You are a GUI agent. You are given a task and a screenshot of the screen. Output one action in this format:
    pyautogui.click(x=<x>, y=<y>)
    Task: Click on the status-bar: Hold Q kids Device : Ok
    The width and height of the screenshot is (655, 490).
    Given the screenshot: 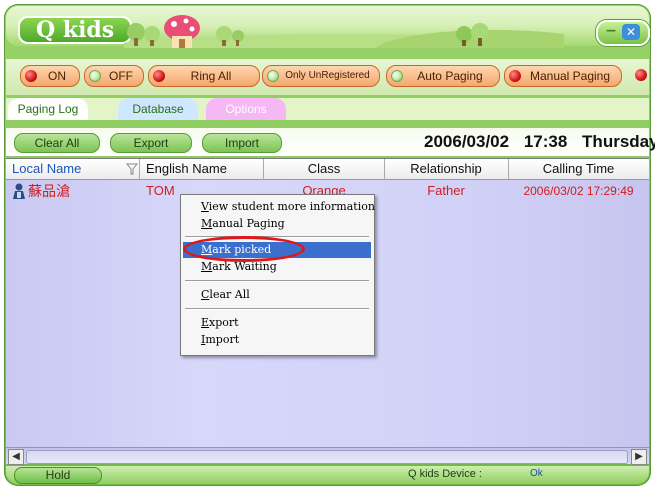 What is the action you would take?
    pyautogui.click(x=327, y=475)
    